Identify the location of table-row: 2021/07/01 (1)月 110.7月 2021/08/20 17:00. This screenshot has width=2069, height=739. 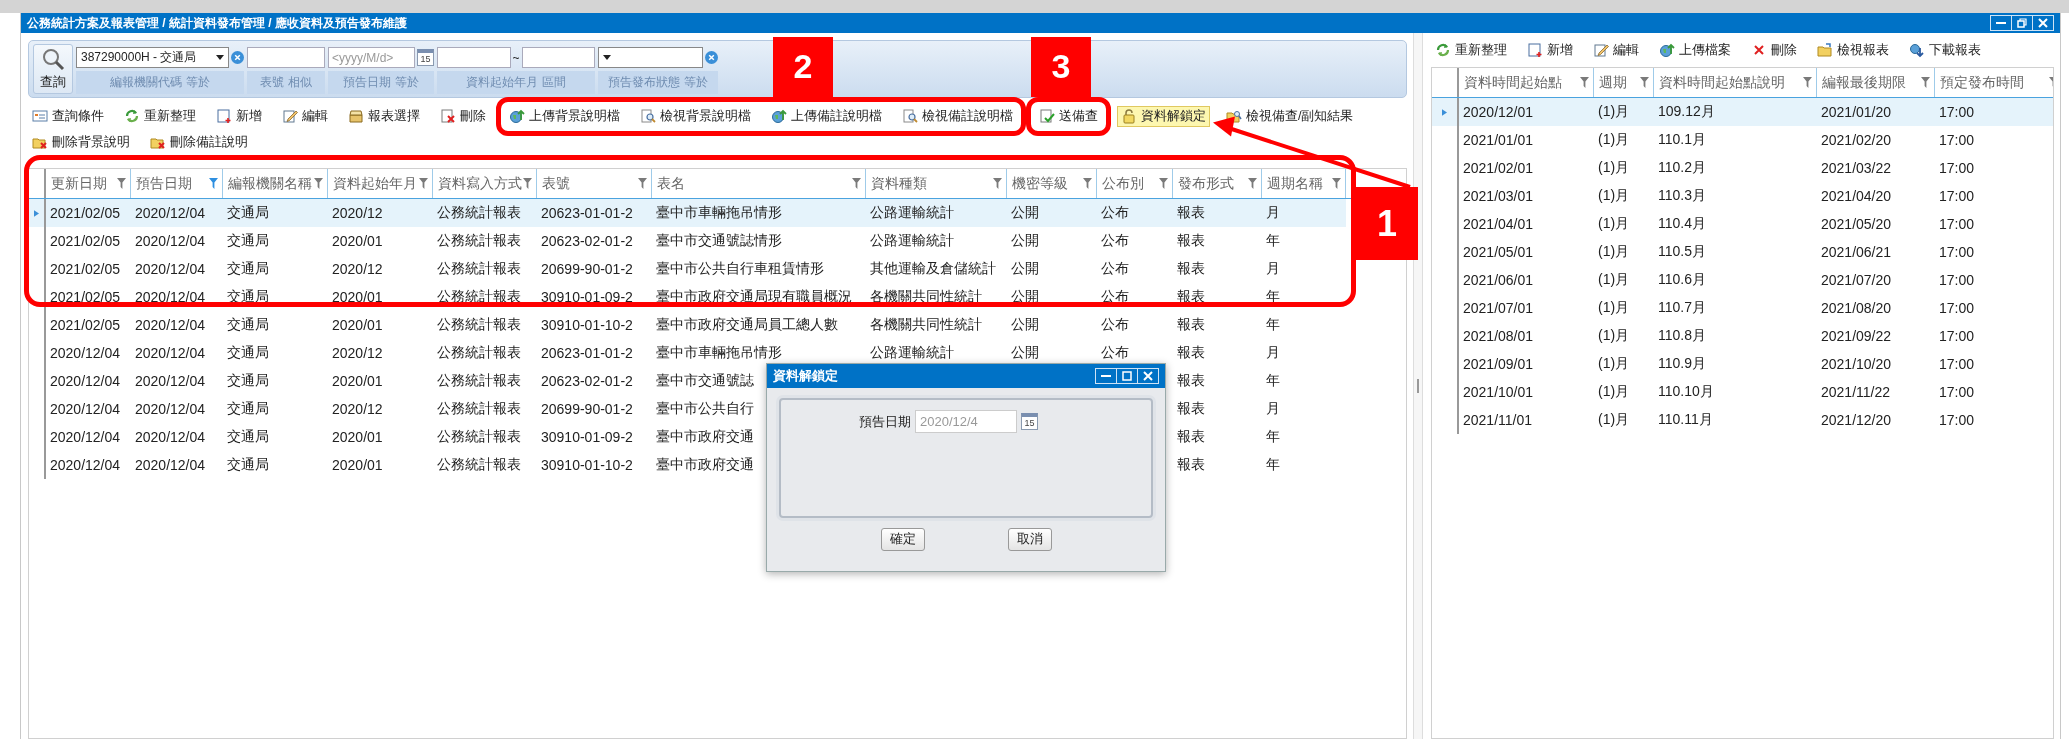
(1742, 308).